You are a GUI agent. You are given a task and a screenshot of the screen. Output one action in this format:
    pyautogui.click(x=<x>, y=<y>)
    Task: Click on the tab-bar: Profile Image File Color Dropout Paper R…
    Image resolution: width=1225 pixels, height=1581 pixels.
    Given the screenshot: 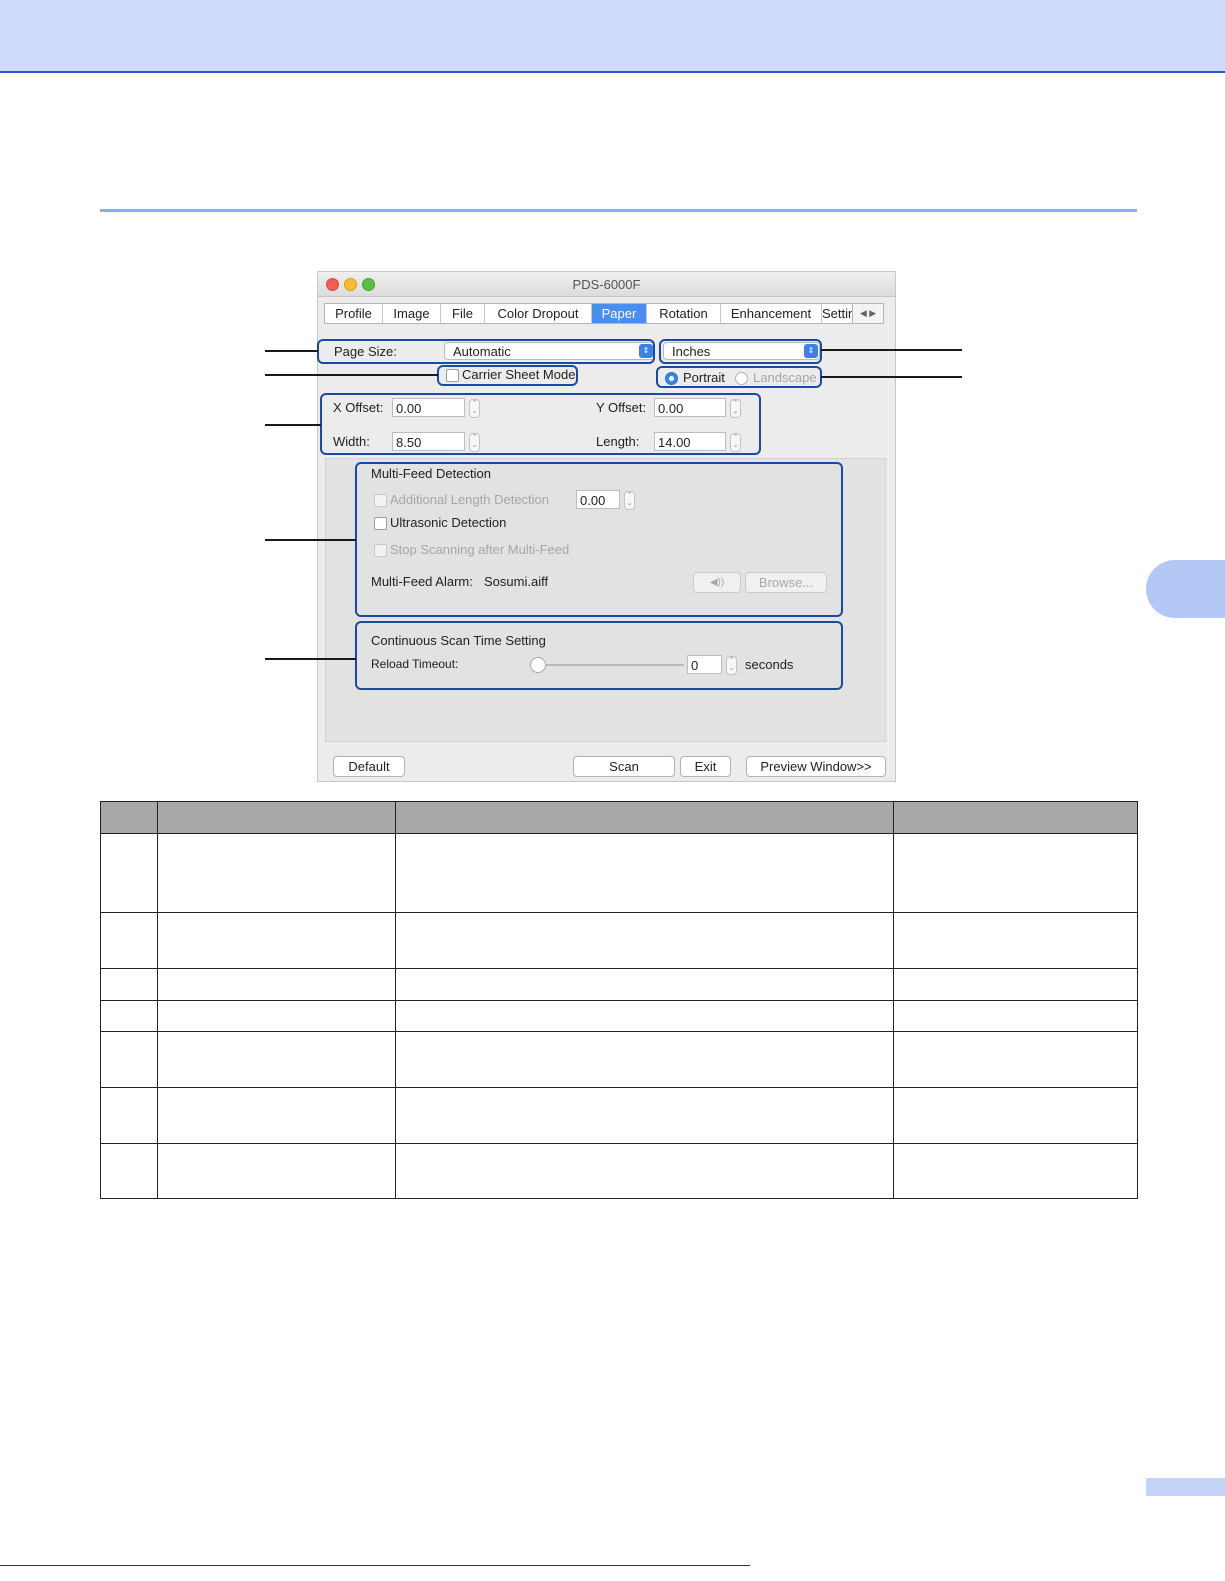 What is the action you would take?
    pyautogui.click(x=591, y=313)
    